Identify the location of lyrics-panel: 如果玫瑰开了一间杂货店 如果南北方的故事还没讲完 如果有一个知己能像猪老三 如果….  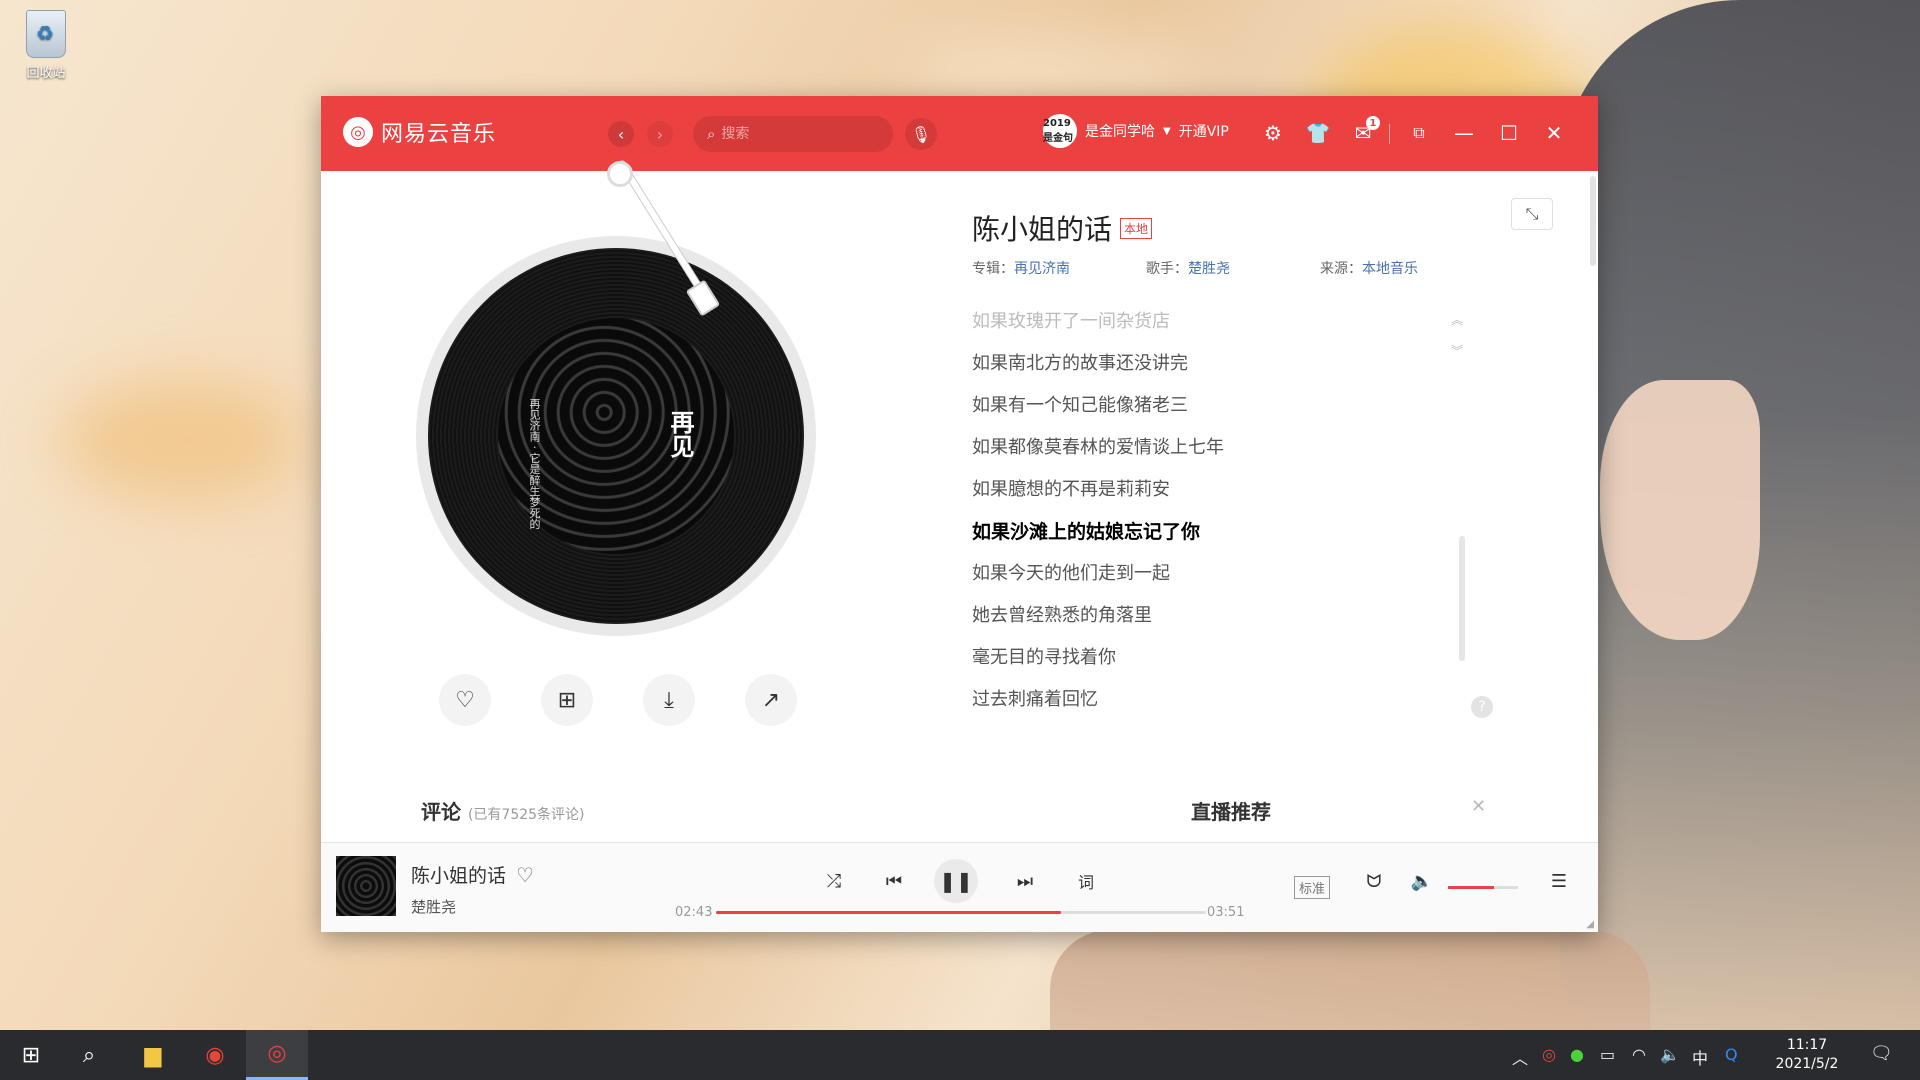
(1202, 566).